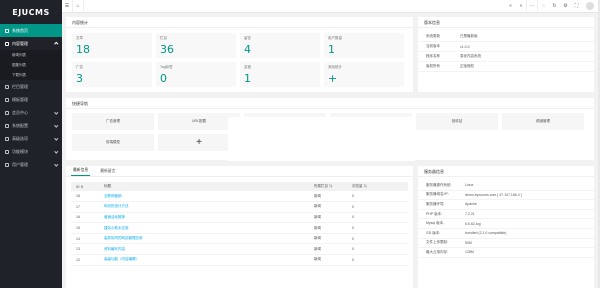 This screenshot has width=600, height=288. Describe the element at coordinates (331, 6) in the screenshot. I see `top-header: ☰ ⌂ « » ⋯ ◌ ↻ ⚙ ⛶` at that location.